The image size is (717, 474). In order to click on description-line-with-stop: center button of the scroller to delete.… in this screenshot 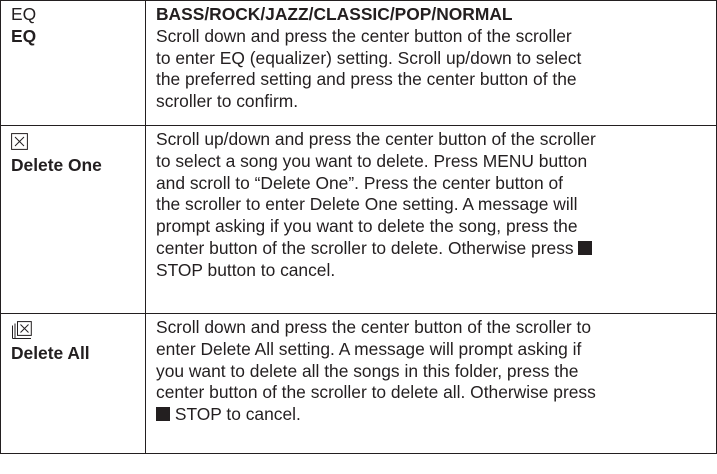, I will do `click(434, 249)`.